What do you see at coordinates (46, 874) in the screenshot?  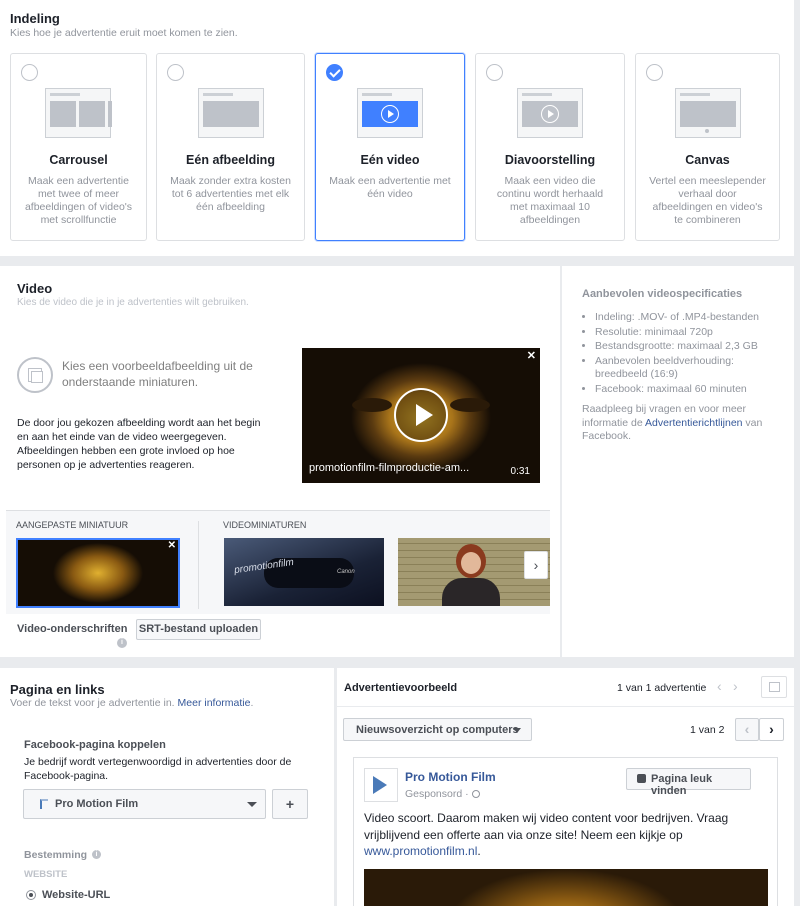 I see `website-label: WEBSITE` at bounding box center [46, 874].